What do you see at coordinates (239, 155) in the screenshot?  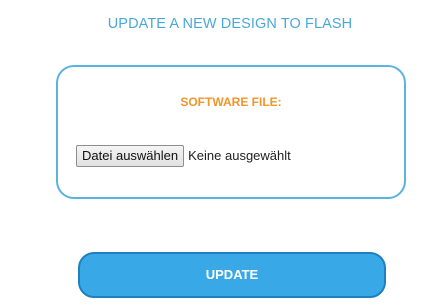 I see `file-status-text: Keine ausgewählt` at bounding box center [239, 155].